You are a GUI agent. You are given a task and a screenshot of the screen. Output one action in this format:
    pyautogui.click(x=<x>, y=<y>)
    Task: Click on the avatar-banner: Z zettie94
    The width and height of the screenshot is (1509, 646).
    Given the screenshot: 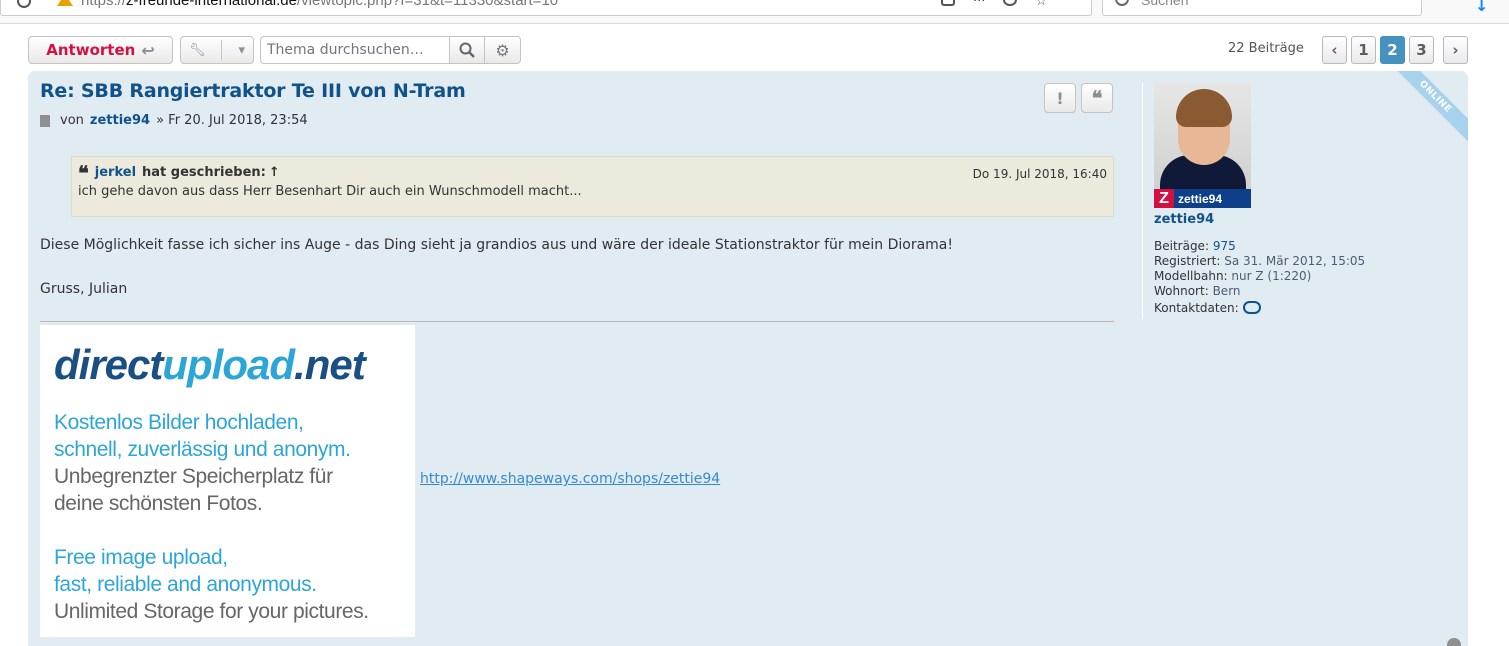 What is the action you would take?
    pyautogui.click(x=1202, y=198)
    